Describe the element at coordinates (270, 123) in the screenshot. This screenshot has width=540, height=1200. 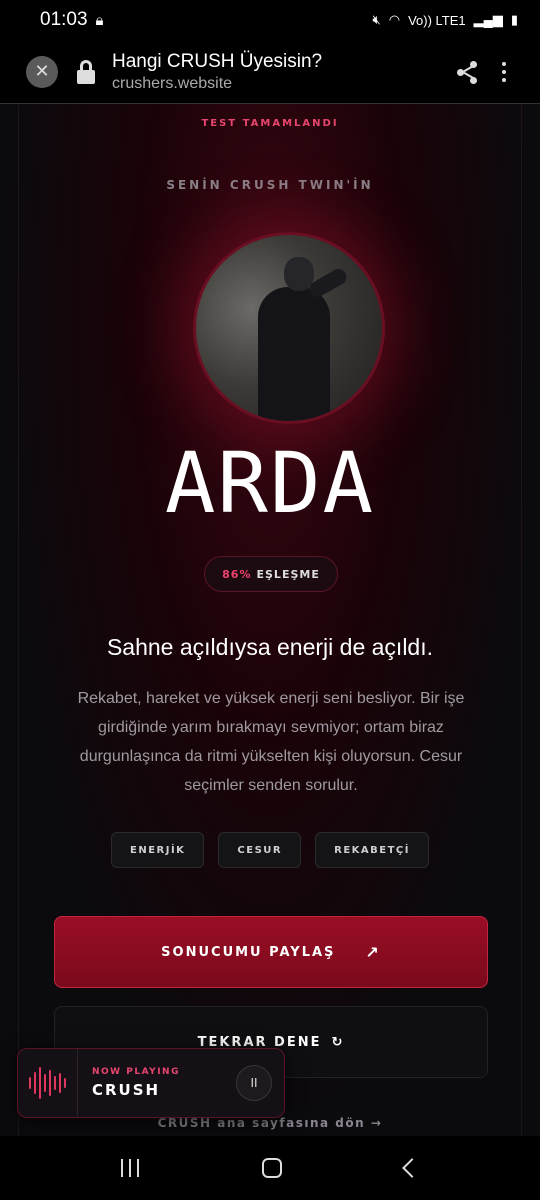
I see `test-done-label: TEST TAMAMLANDI` at that location.